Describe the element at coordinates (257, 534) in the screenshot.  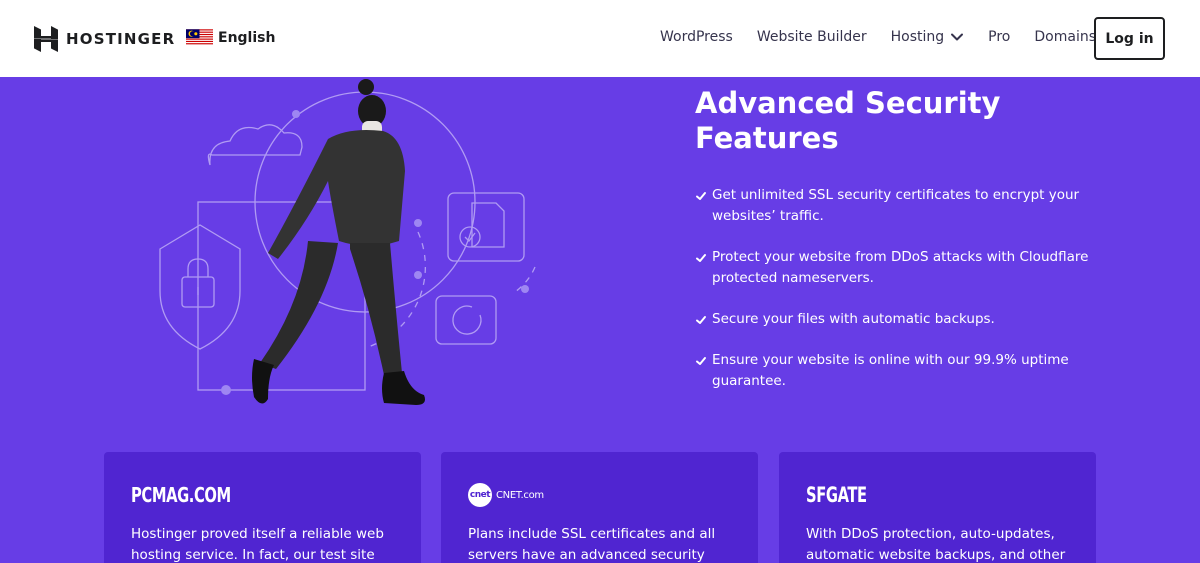
I see `review-text-line1: Hostinger proved itself a reliable web` at that location.